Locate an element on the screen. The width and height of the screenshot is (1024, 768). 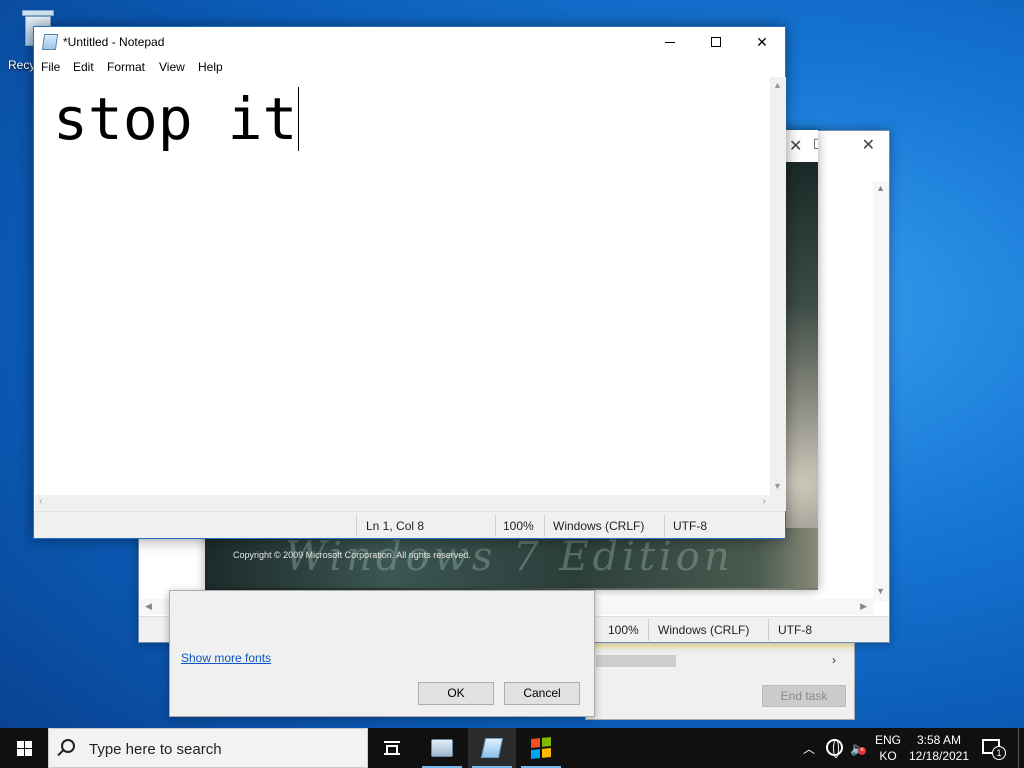
maximize-icon: ☐ is located at coordinates (815, 144).